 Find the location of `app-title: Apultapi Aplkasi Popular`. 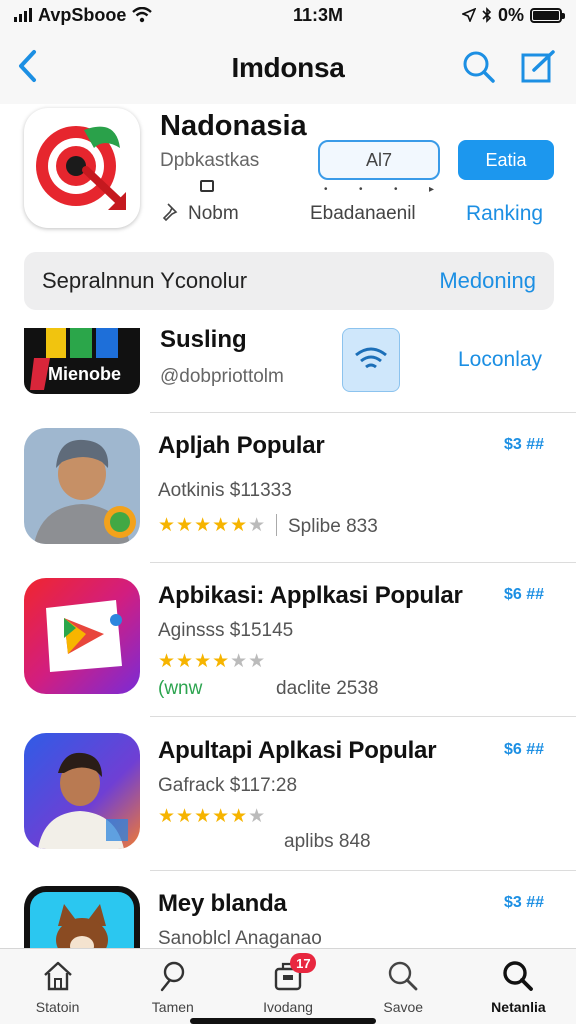

app-title: Apultapi Aplkasi Popular is located at coordinates (297, 750).